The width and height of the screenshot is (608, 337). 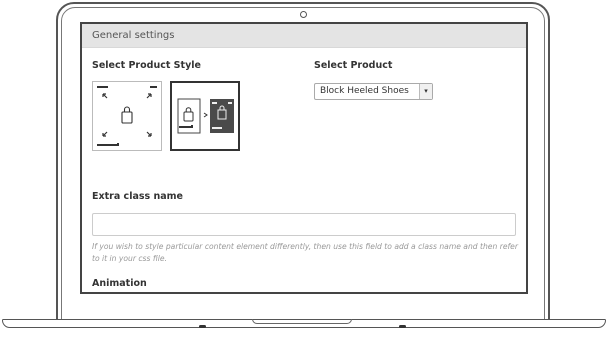 What do you see at coordinates (302, 321) in the screenshot?
I see `laptop-base-notch` at bounding box center [302, 321].